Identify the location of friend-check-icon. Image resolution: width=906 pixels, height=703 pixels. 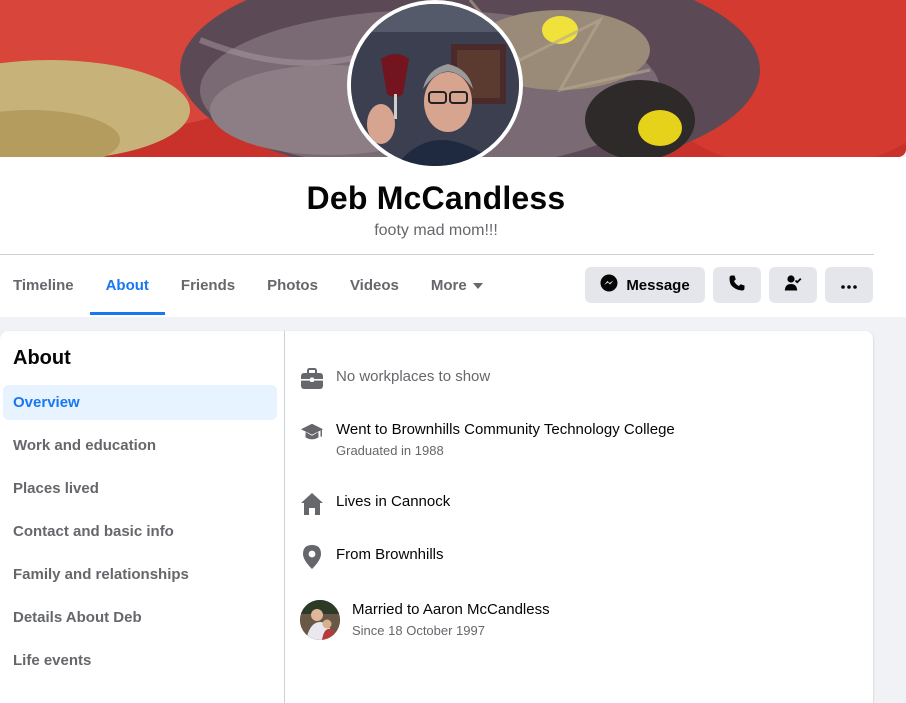
(793, 285).